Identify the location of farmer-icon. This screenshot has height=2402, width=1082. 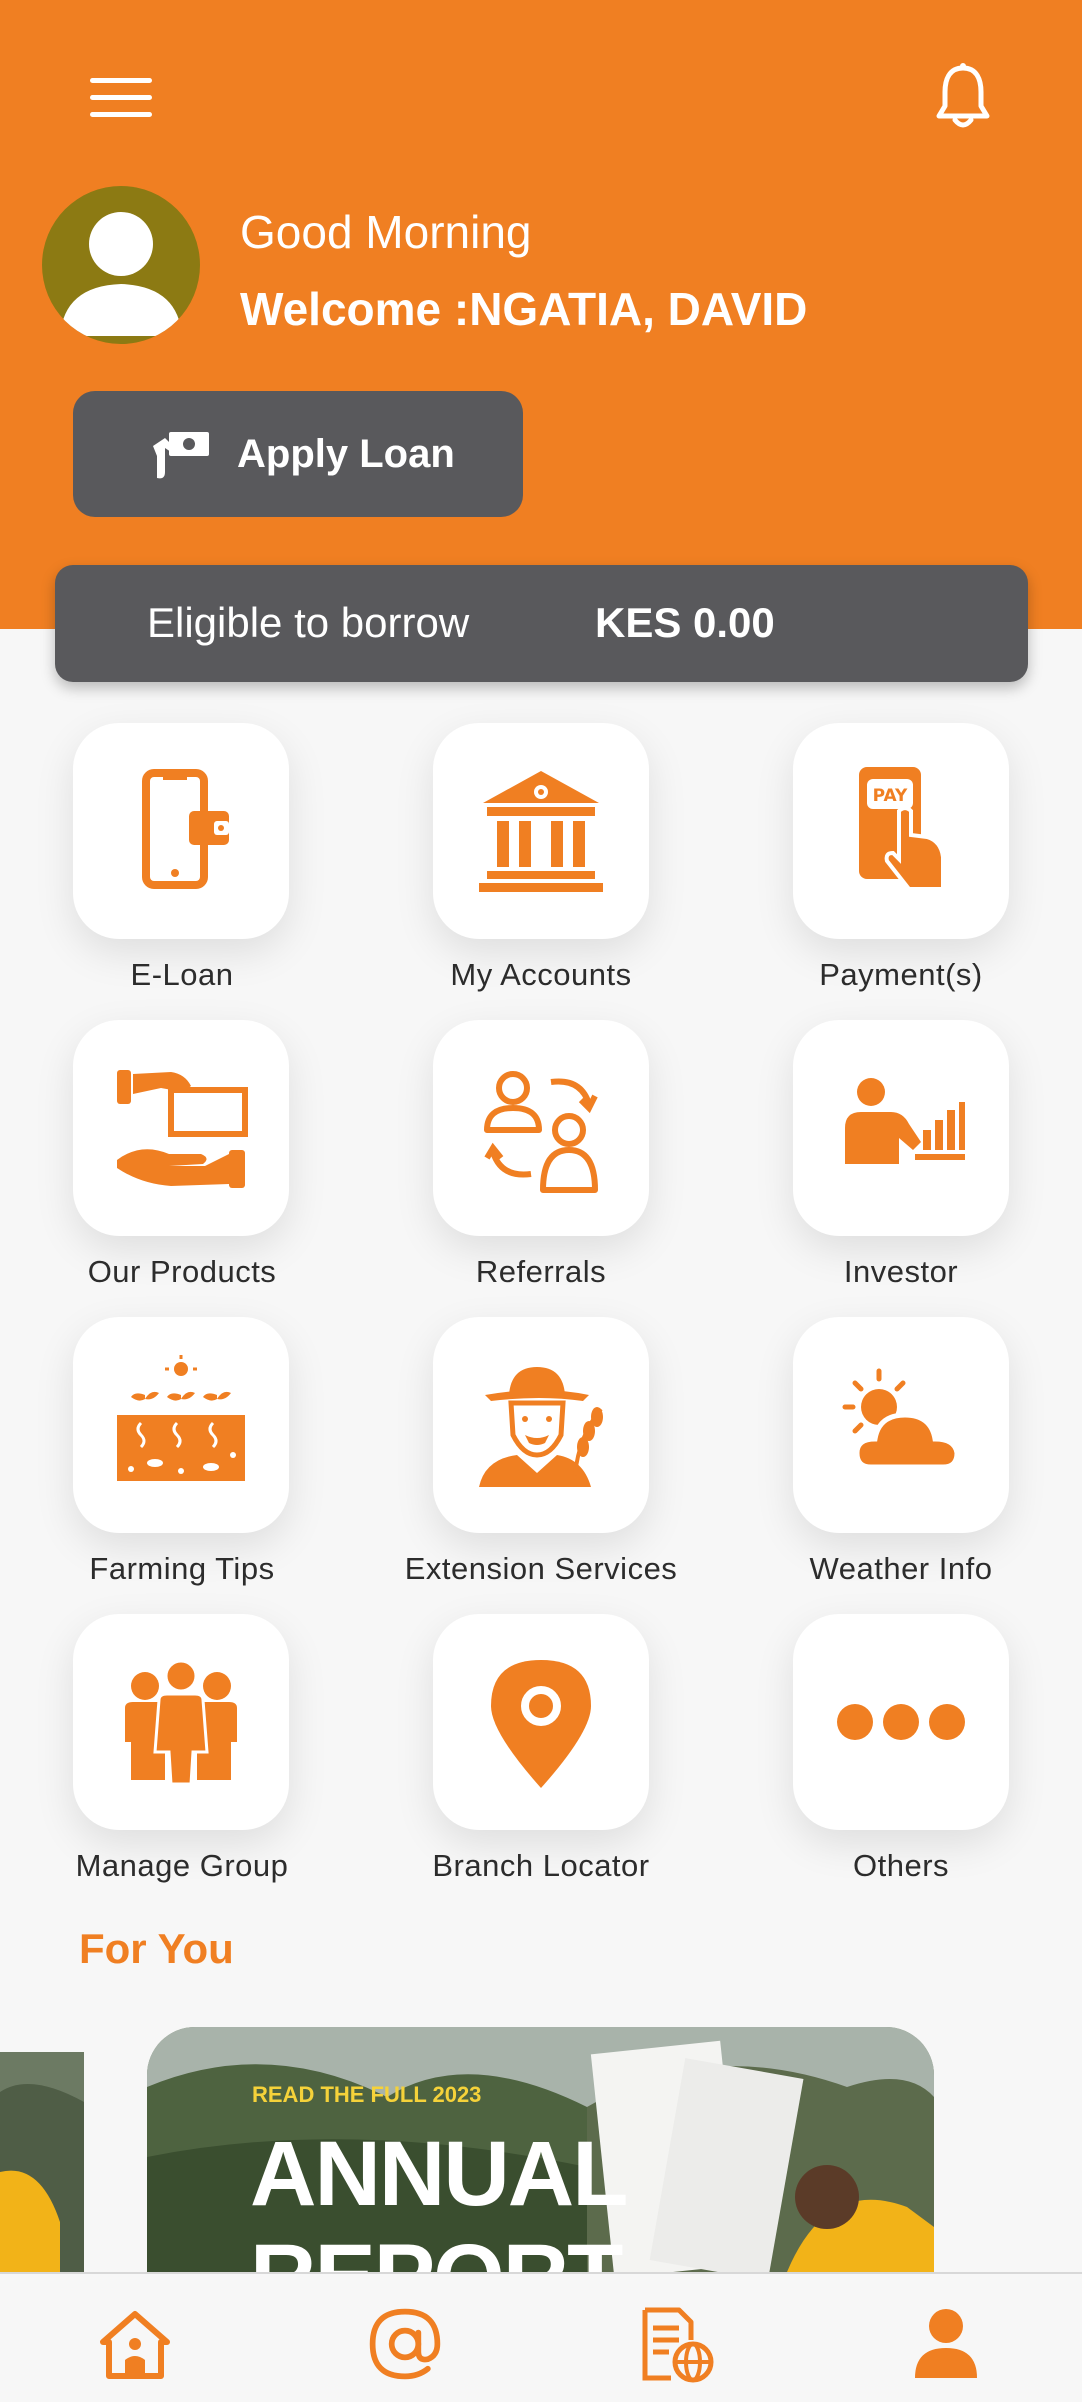
(541, 1427).